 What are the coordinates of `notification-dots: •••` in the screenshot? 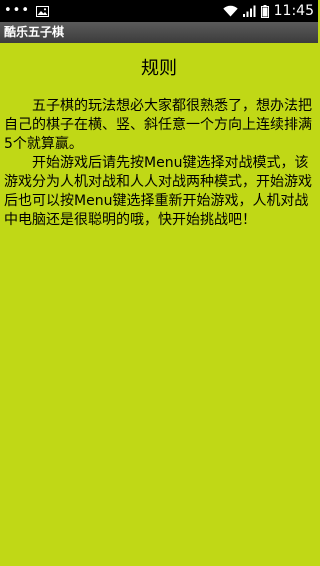 It's located at (17, 10).